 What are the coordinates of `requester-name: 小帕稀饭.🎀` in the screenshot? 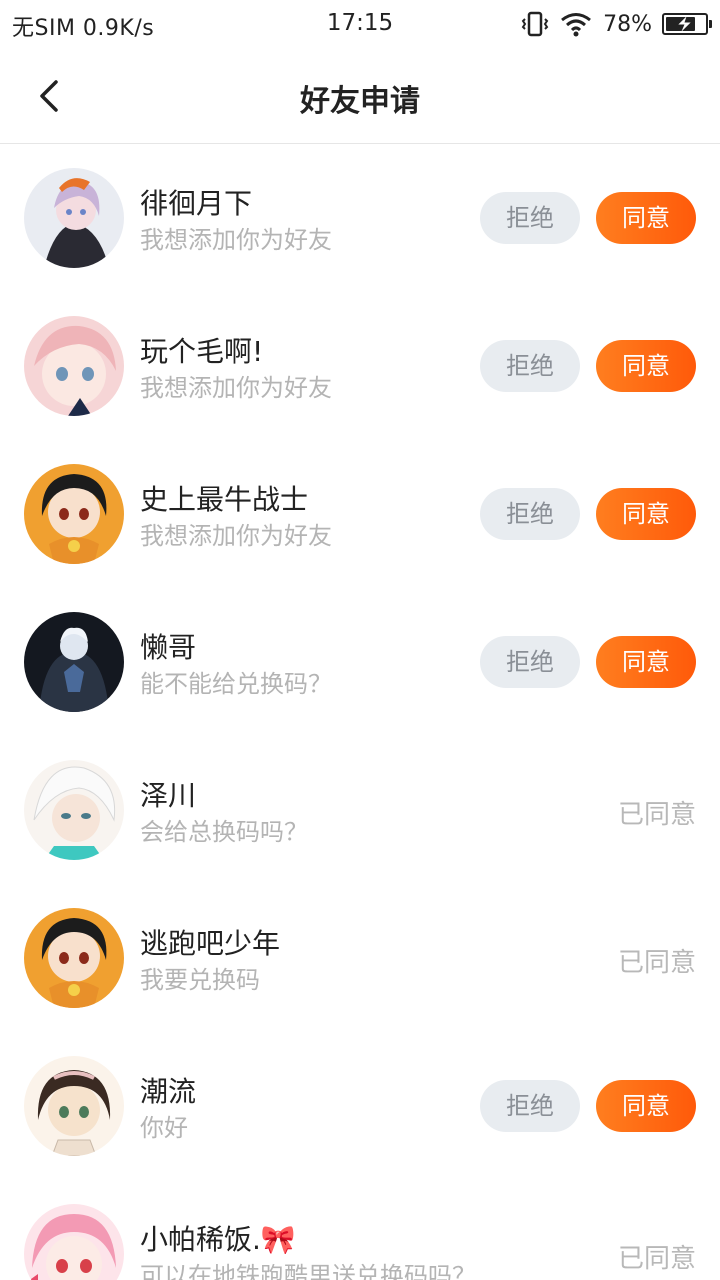 It's located at (218, 1239).